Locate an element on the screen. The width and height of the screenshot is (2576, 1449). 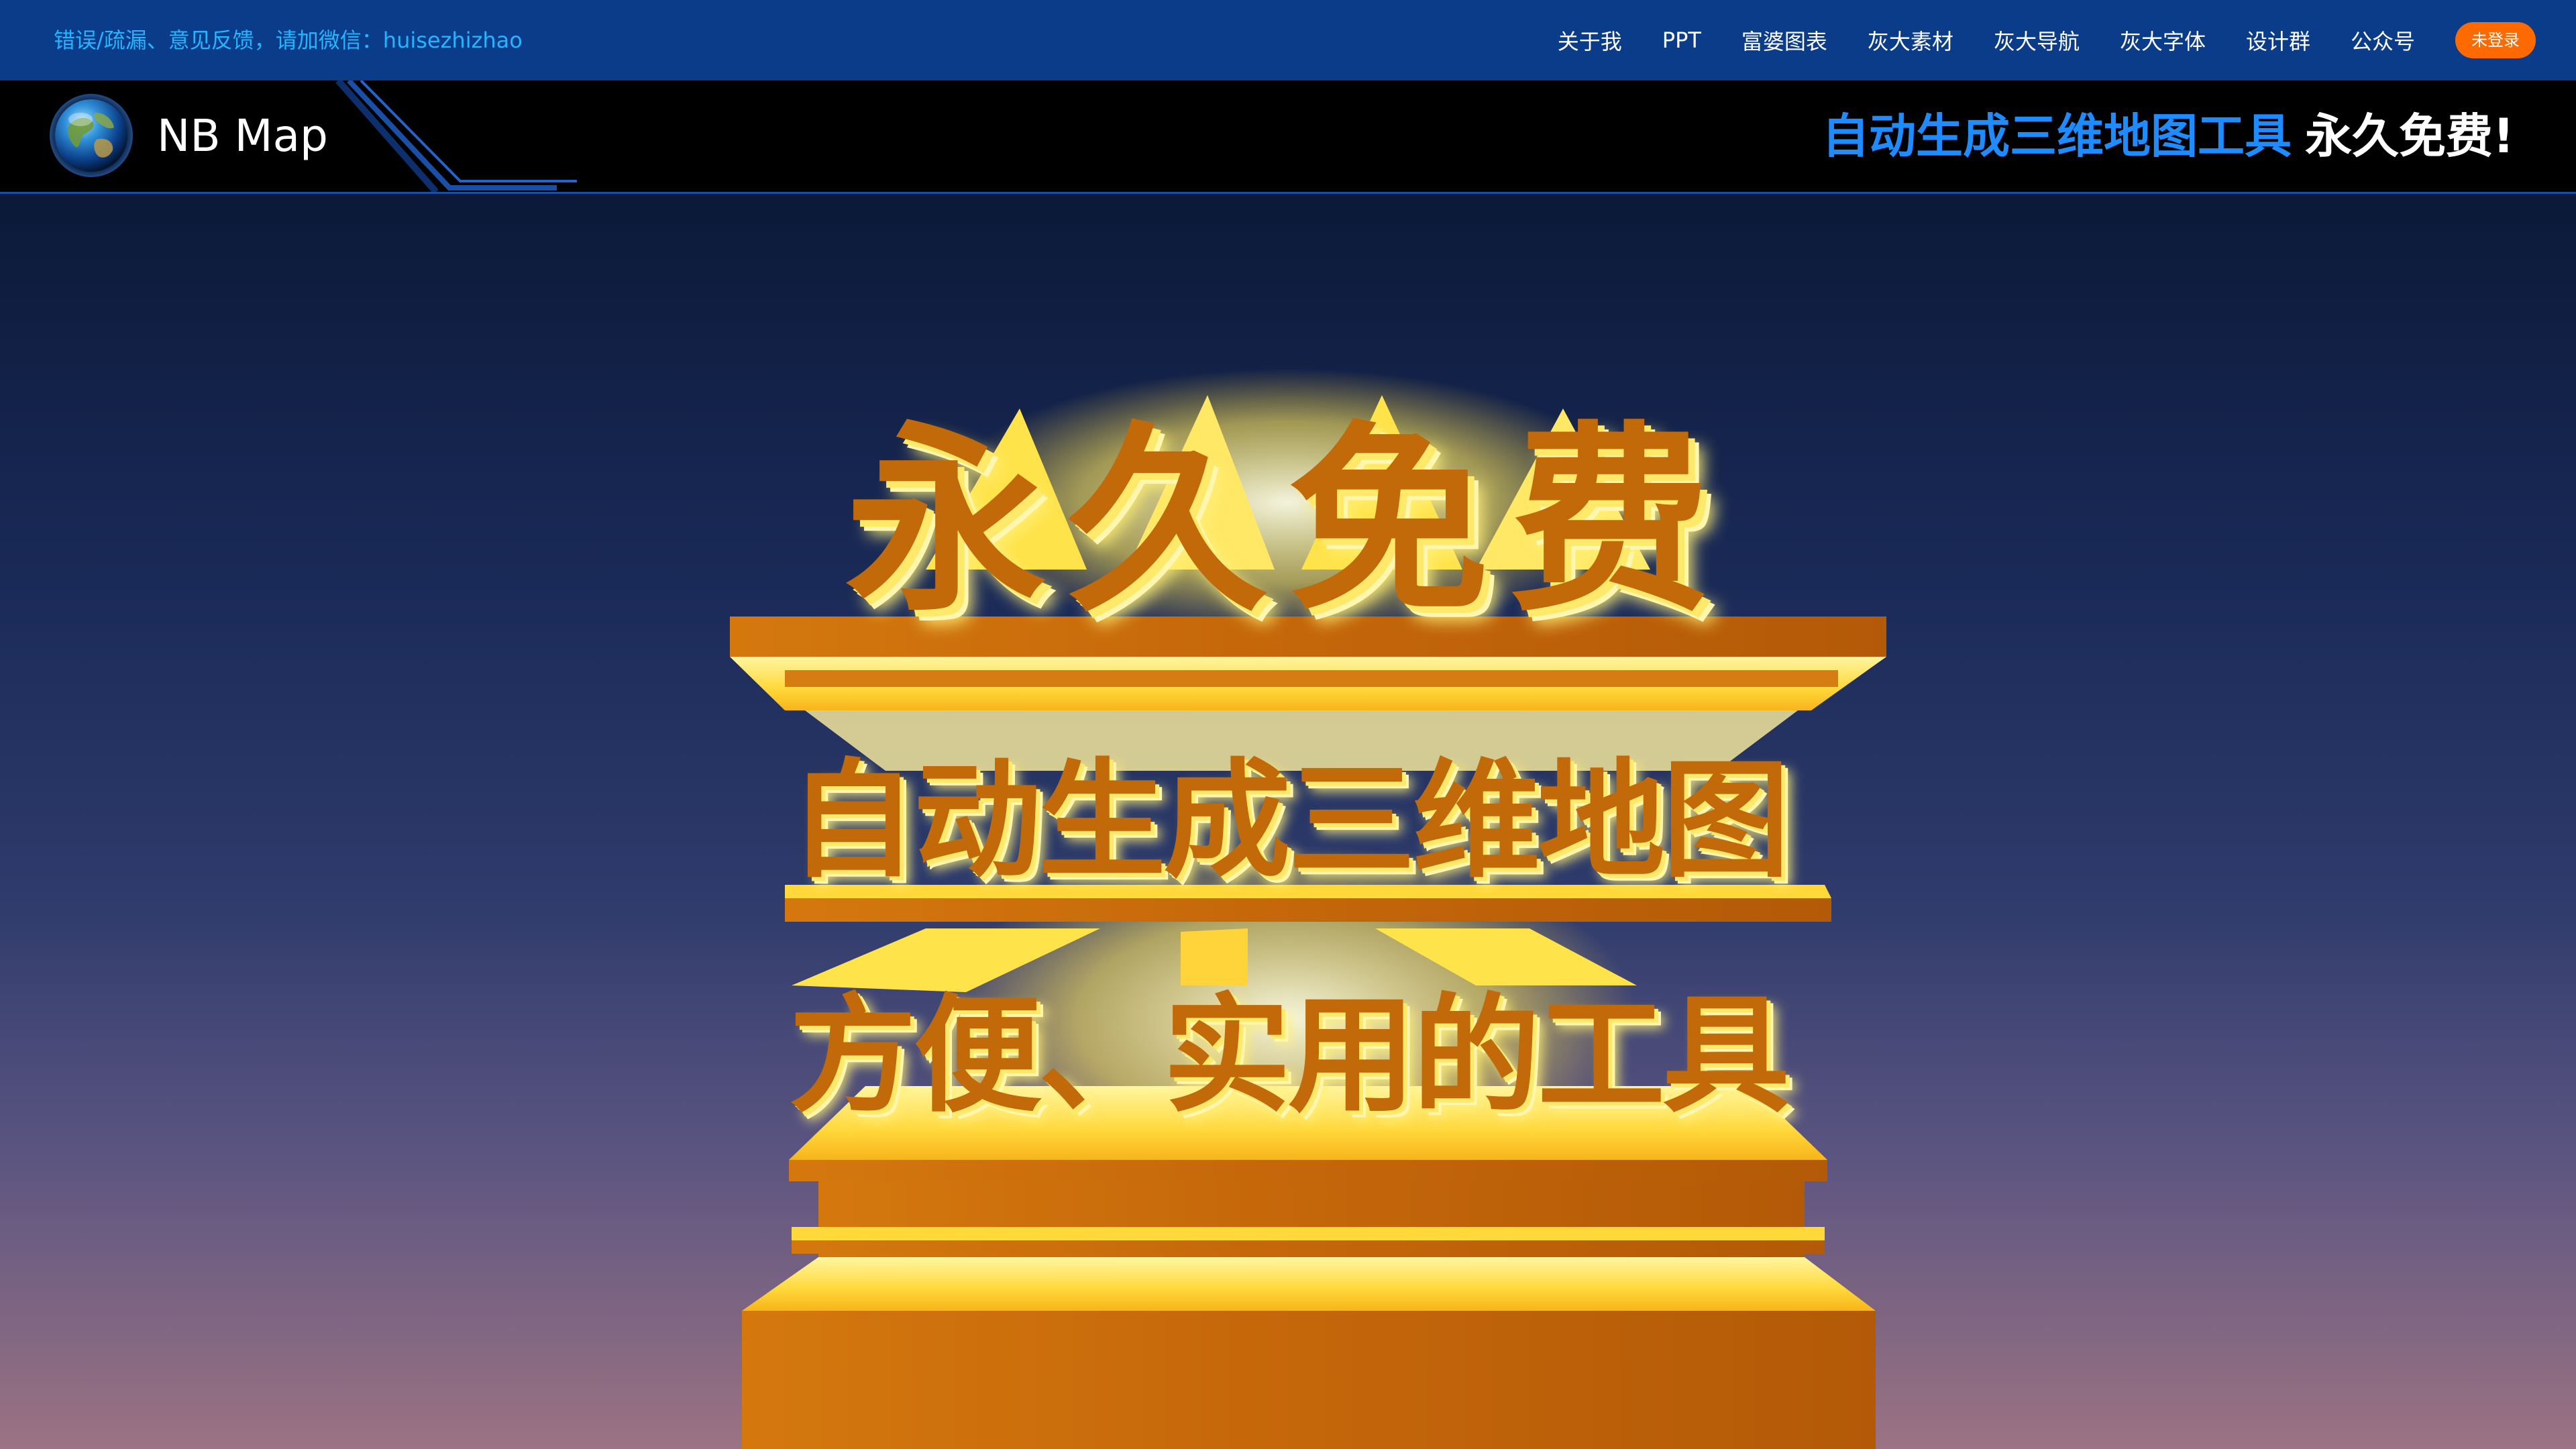
slogan-highlight: 自动生成三维地图工具 is located at coordinates (2057, 136).